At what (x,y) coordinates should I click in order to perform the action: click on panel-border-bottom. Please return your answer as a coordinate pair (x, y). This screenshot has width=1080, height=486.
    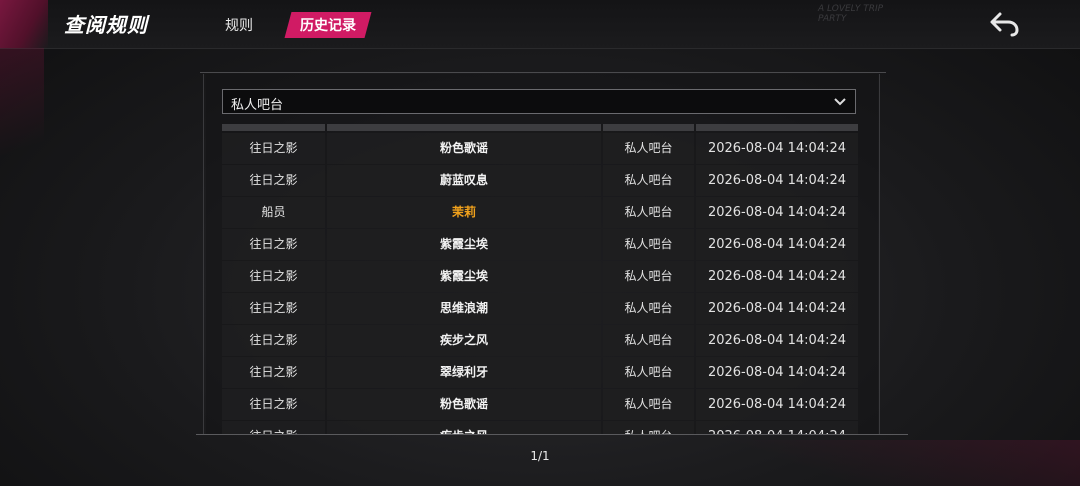
    Looking at the image, I should click on (552, 434).